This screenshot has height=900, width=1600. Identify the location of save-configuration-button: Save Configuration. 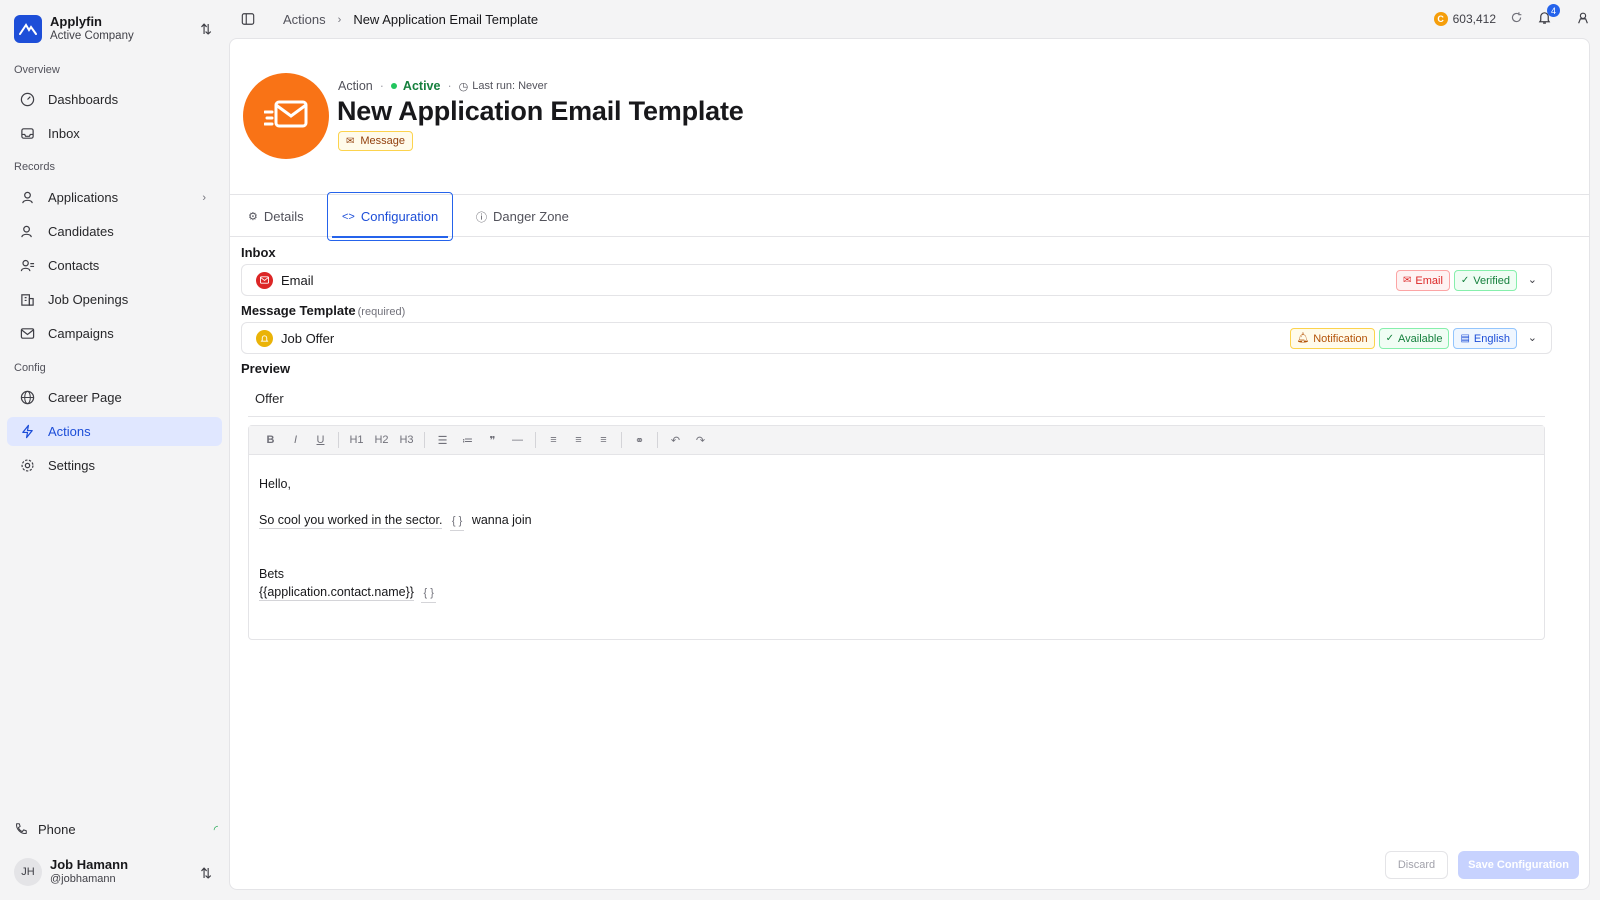
(1518, 865).